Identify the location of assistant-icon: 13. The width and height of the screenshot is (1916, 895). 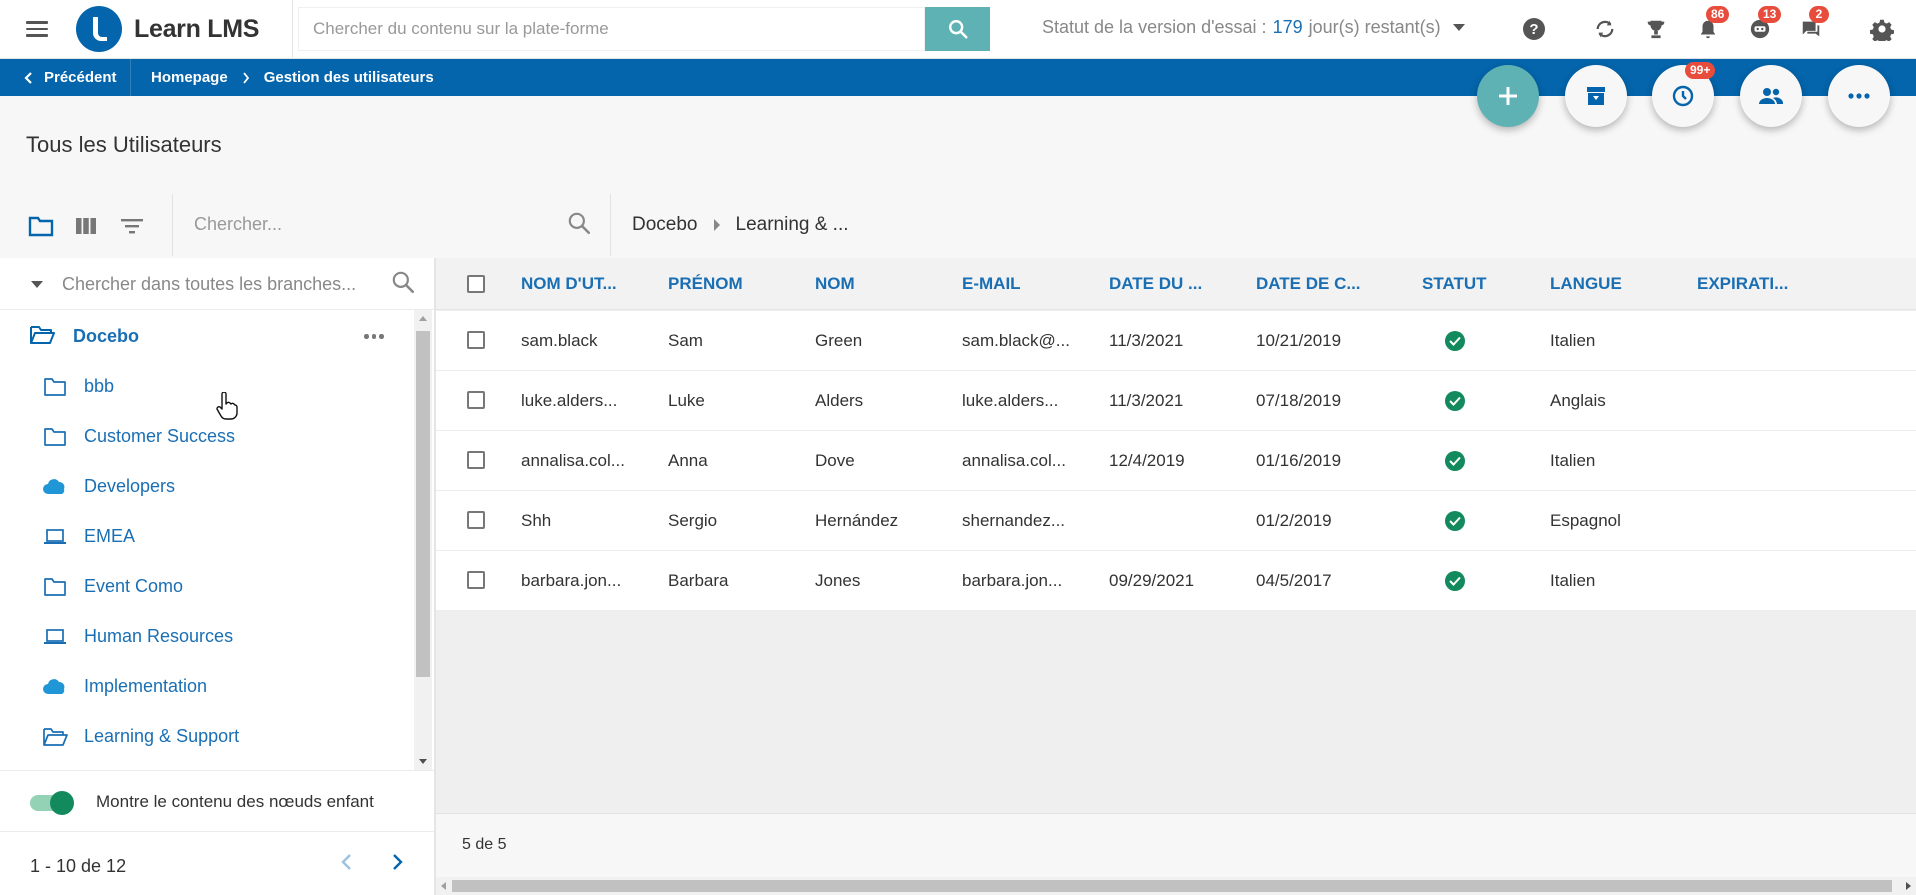
(1764, 24).